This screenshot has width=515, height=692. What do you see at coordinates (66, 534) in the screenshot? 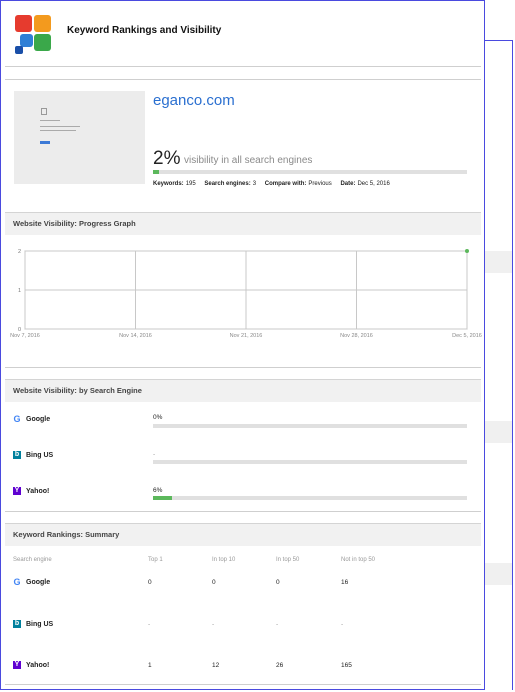
I see `summary-section-title: Keyword Rankings: Summary` at bounding box center [66, 534].